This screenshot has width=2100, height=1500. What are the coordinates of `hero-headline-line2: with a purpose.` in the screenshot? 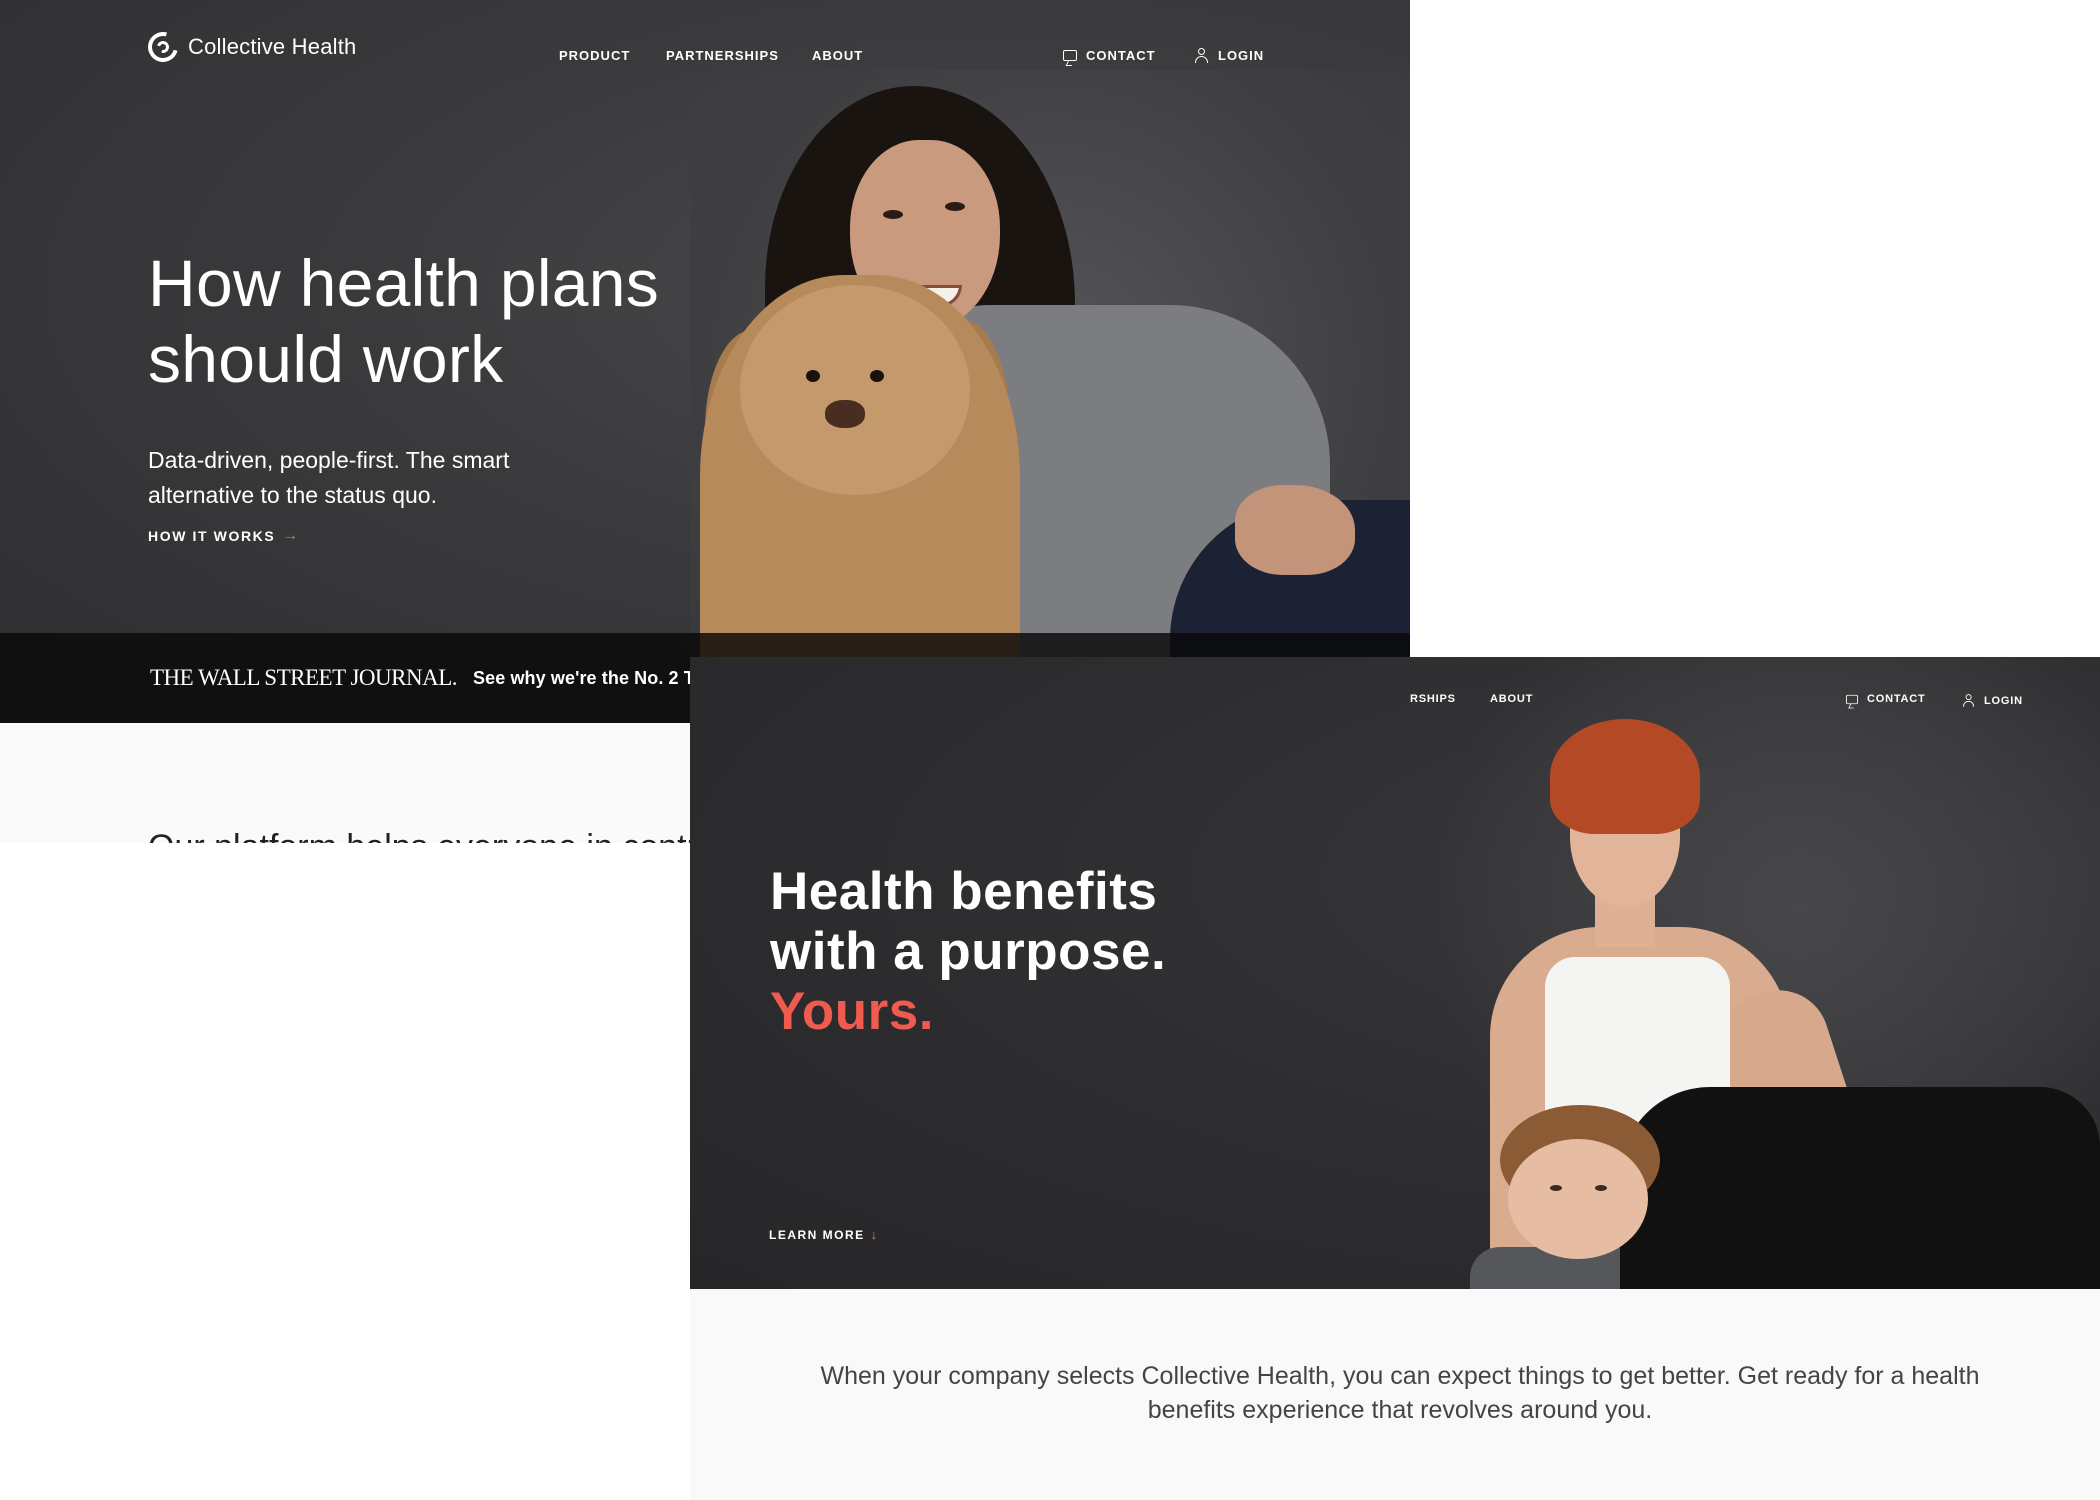 It's located at (968, 951).